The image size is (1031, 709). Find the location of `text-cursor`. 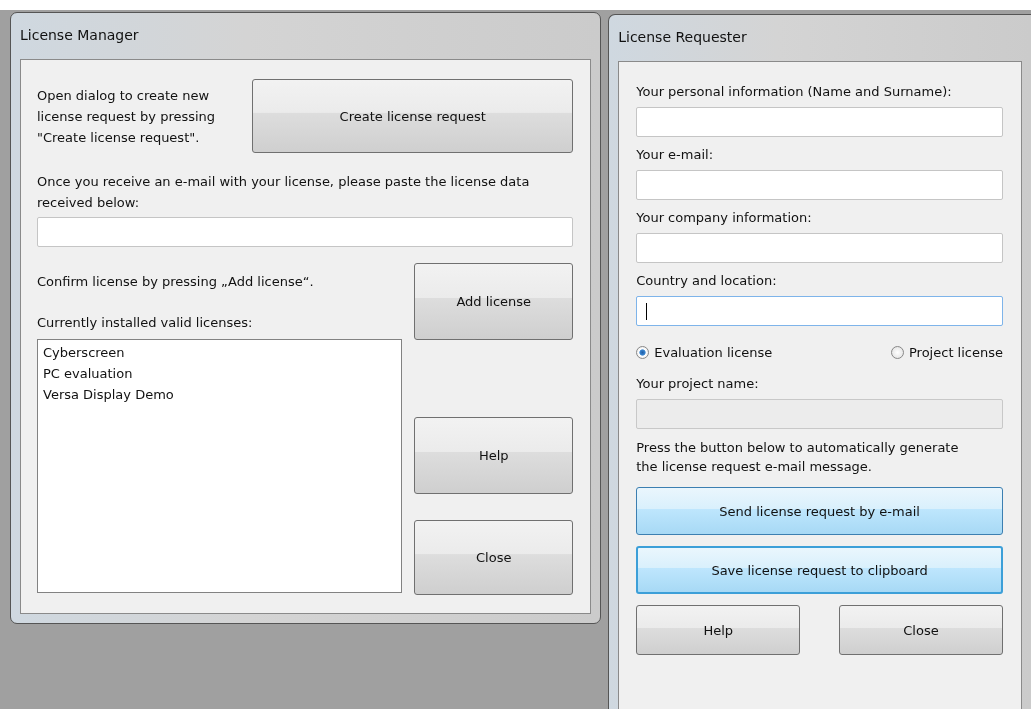

text-cursor is located at coordinates (647, 311).